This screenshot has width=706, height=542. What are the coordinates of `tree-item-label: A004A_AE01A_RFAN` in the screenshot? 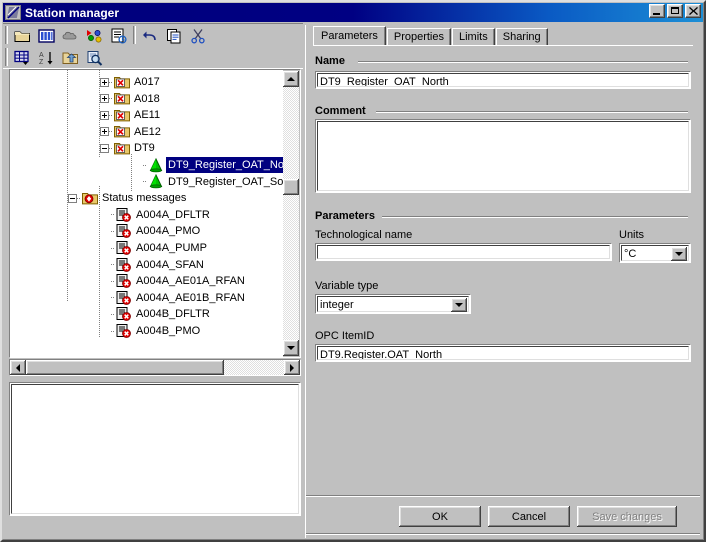 It's located at (190, 281).